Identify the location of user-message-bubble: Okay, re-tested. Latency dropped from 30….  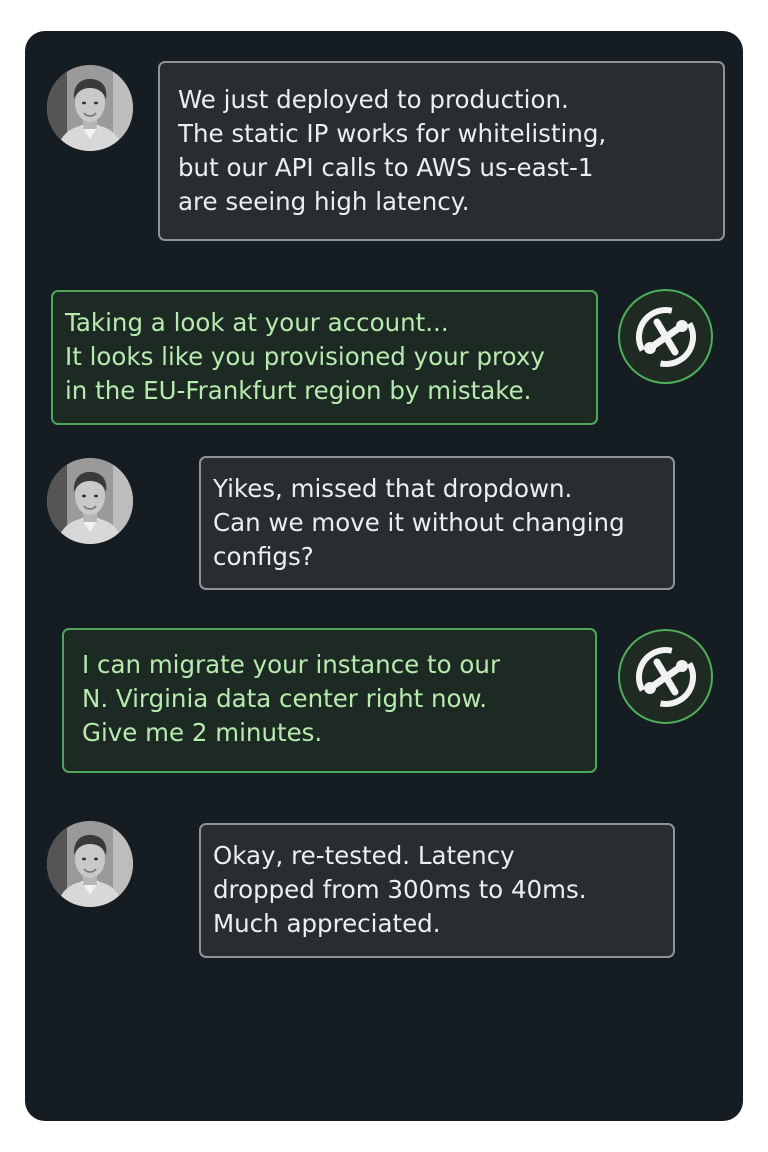
(437, 890).